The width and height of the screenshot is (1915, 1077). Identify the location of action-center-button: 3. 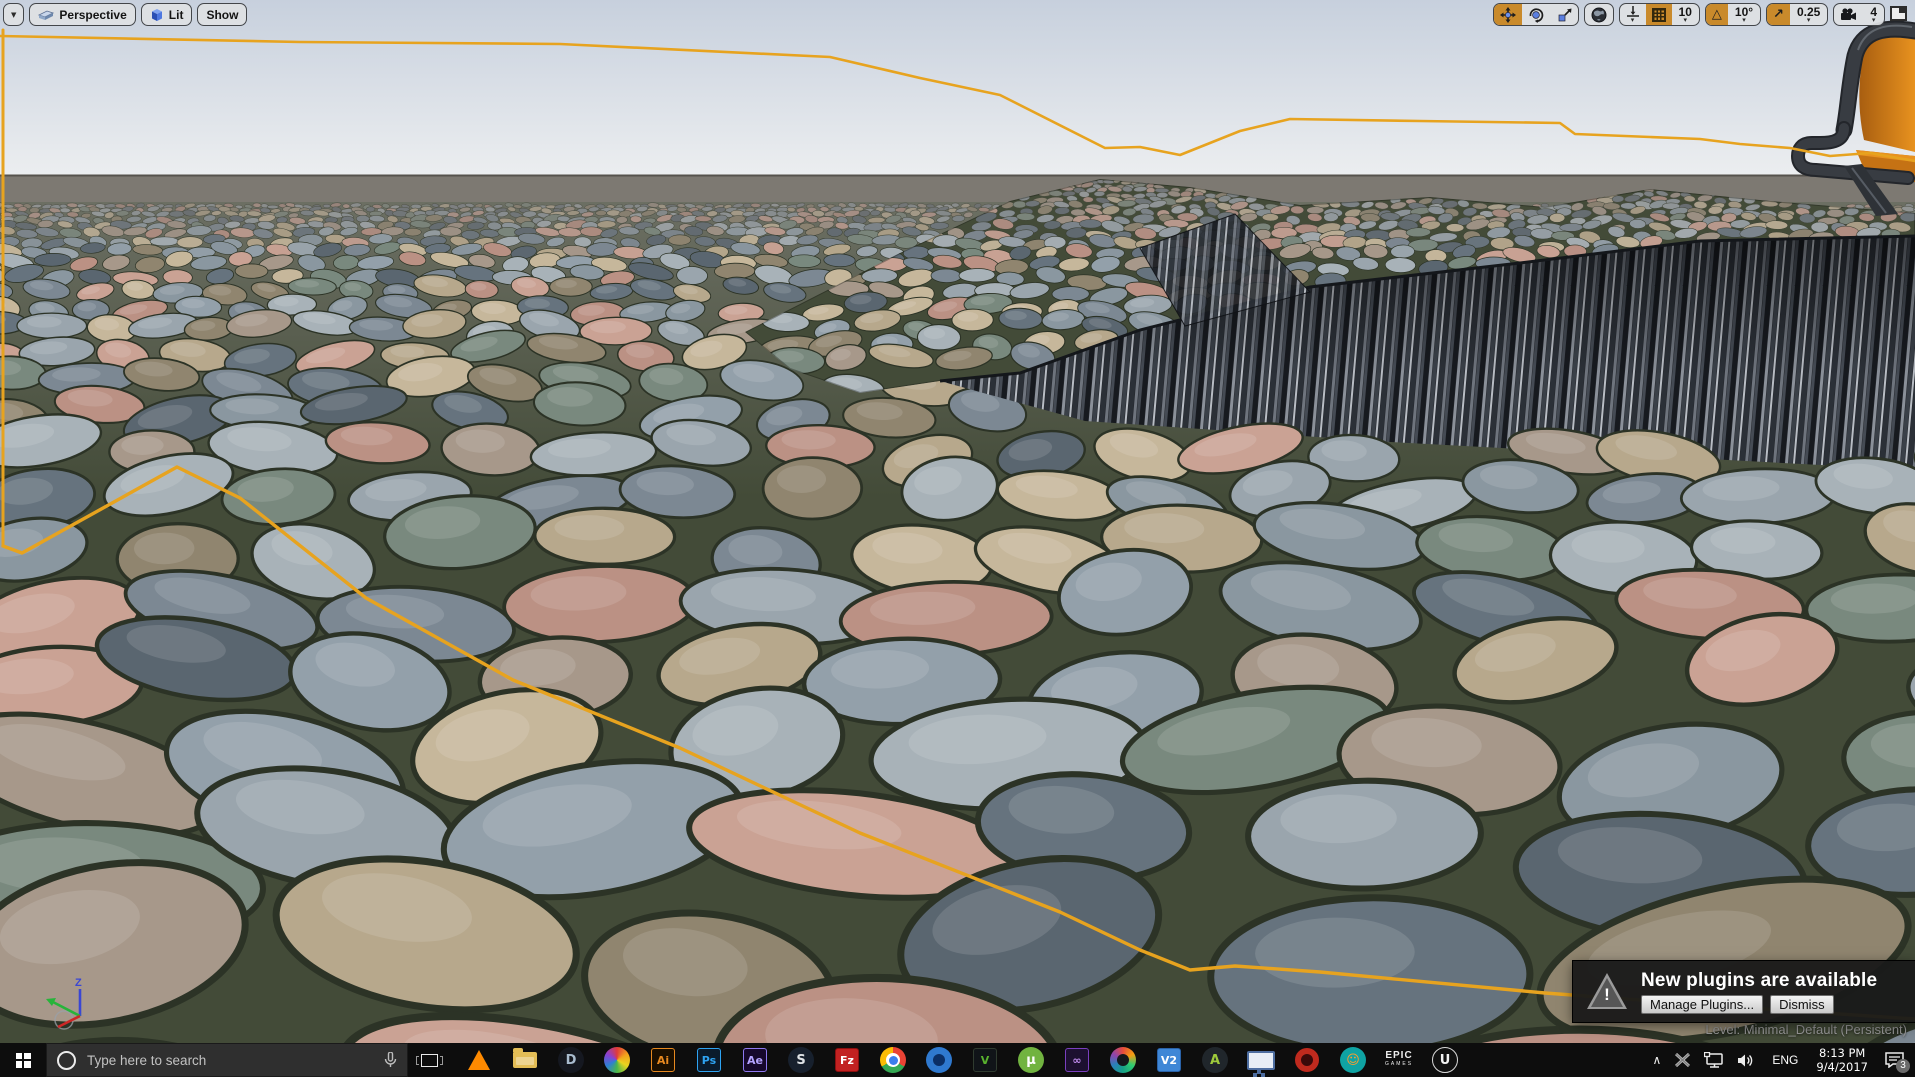
(1896, 1060).